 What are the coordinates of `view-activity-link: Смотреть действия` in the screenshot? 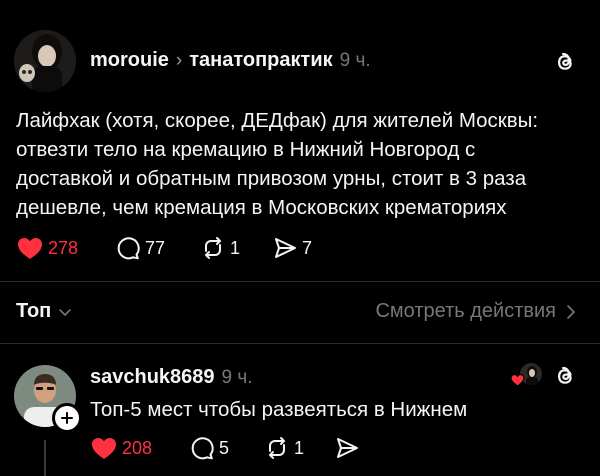 It's located at (476, 311).